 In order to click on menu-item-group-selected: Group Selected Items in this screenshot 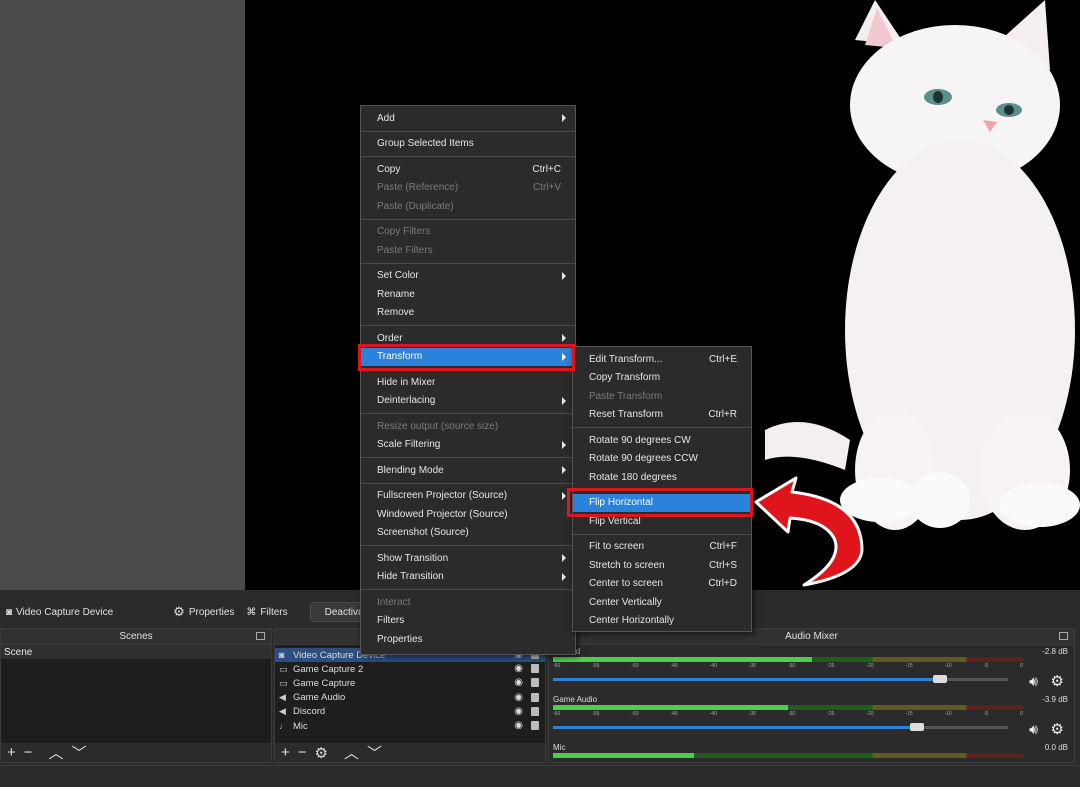, I will do `click(468, 144)`.